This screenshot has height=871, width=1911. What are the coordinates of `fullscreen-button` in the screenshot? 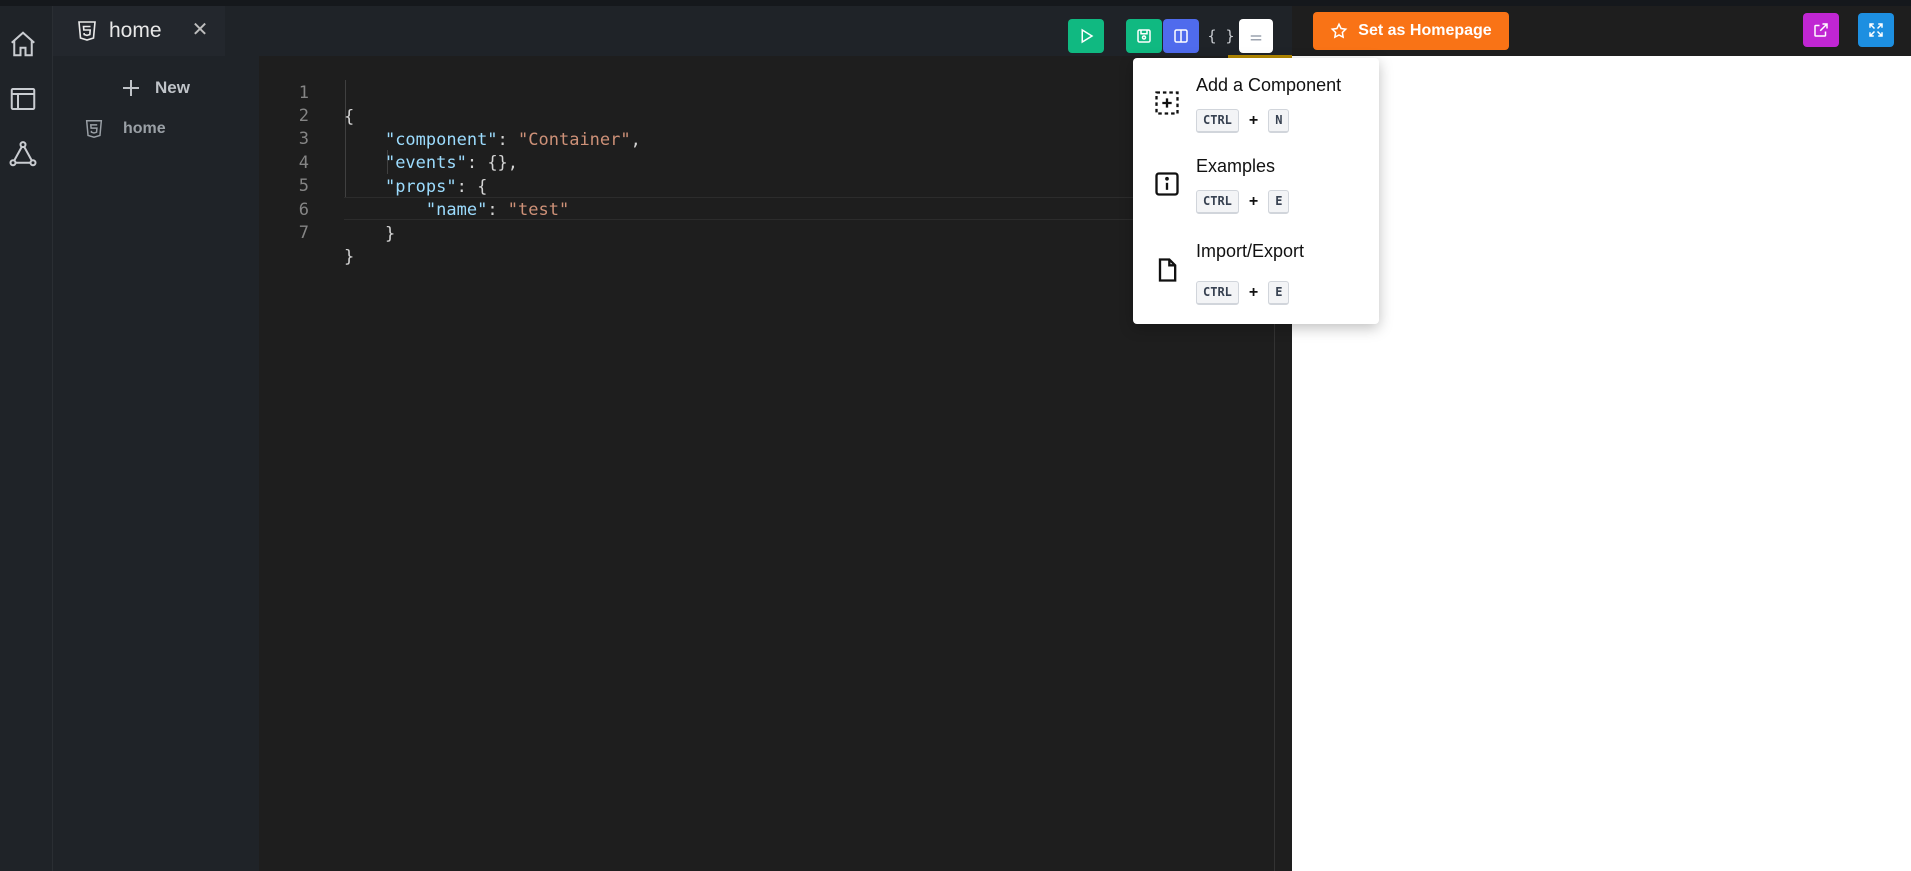 It's located at (1876, 30).